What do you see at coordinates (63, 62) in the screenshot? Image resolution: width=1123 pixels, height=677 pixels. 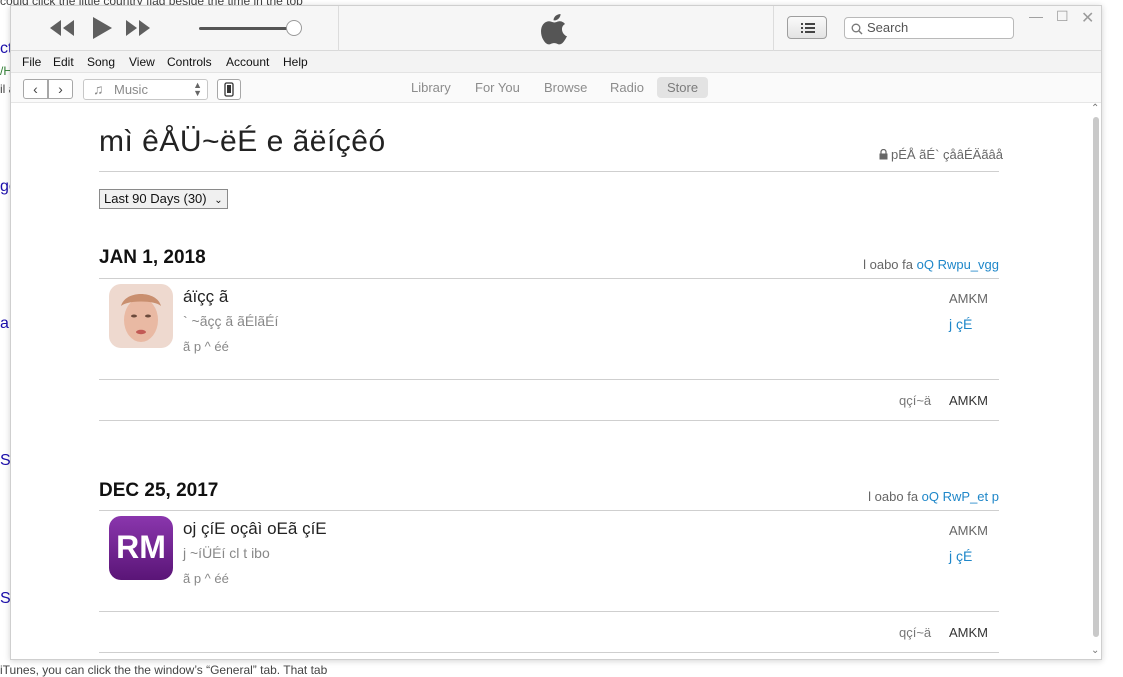 I see `menu-edit: Edit` at bounding box center [63, 62].